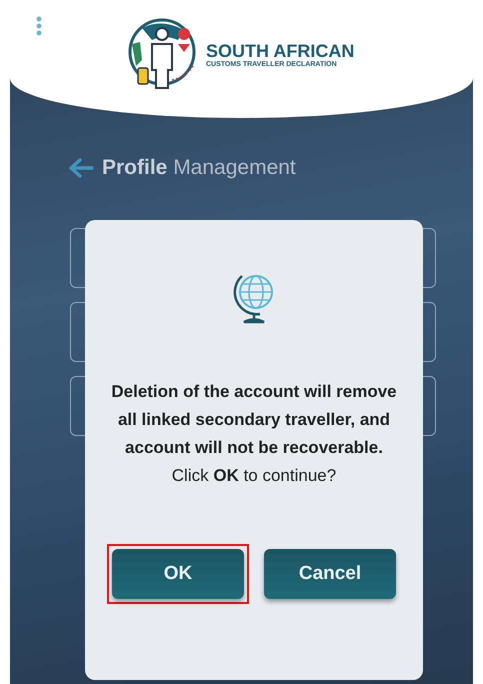 The image size is (483, 684). Describe the element at coordinates (330, 574) in the screenshot. I see `dialog-button: Cancel` at that location.